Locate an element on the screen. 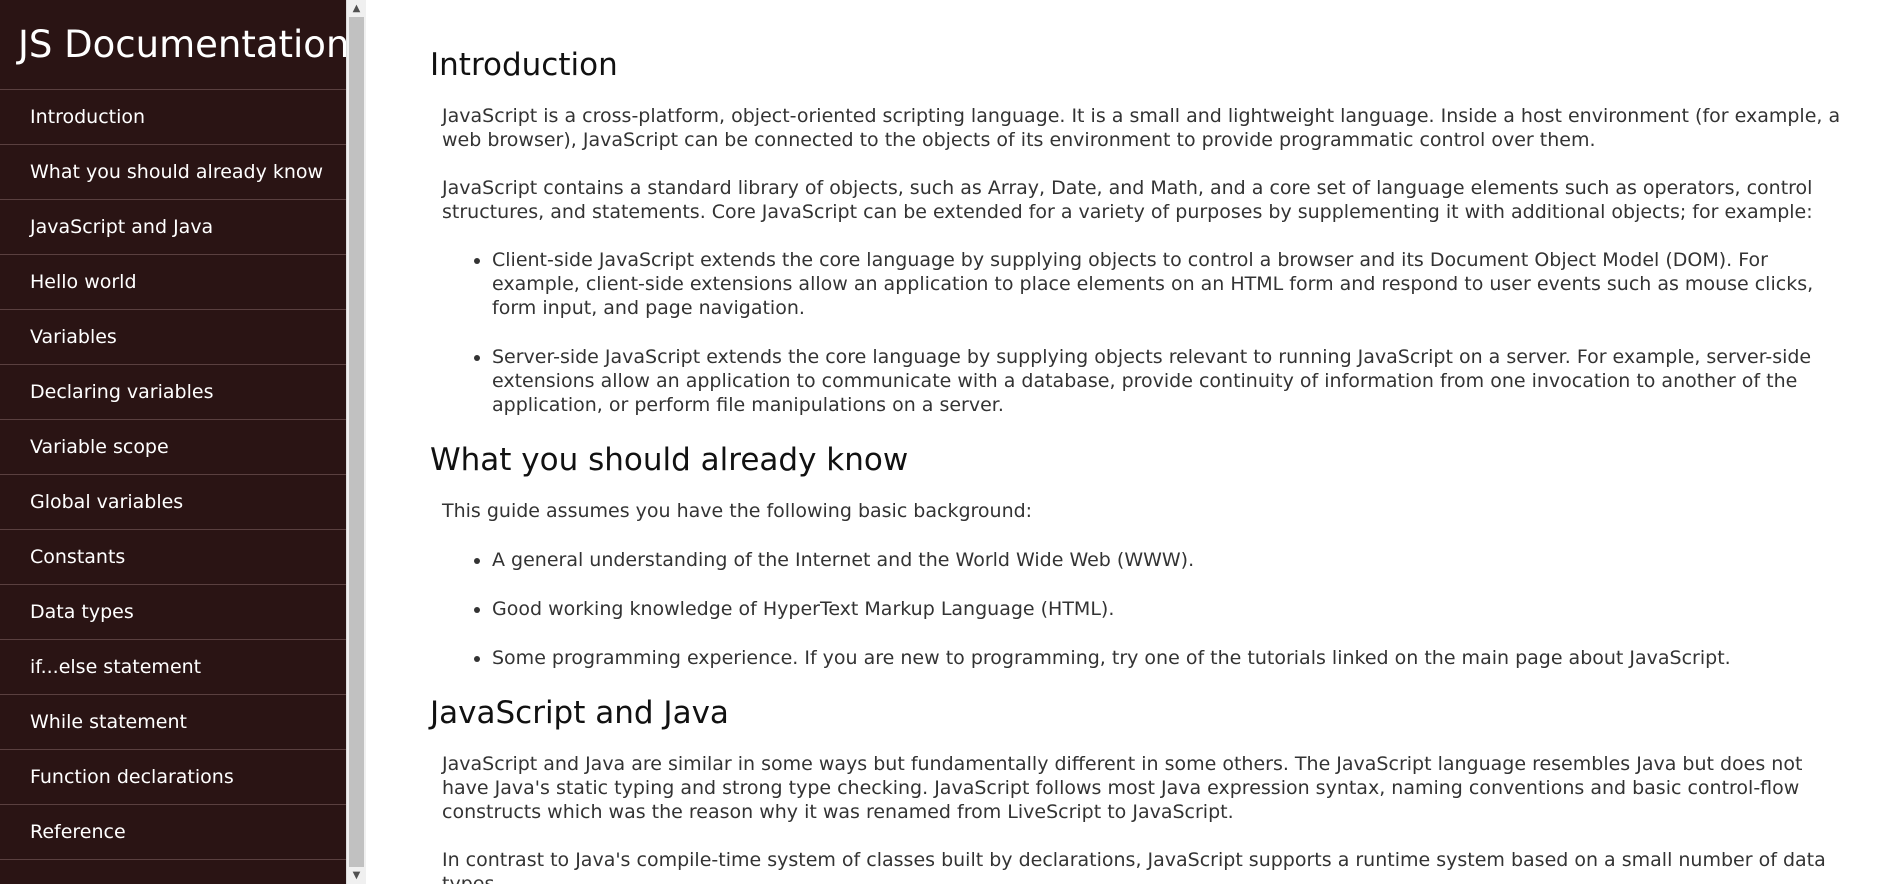 The width and height of the screenshot is (1881, 884). nav-link-function-declarations: Function declarations is located at coordinates (173, 777).